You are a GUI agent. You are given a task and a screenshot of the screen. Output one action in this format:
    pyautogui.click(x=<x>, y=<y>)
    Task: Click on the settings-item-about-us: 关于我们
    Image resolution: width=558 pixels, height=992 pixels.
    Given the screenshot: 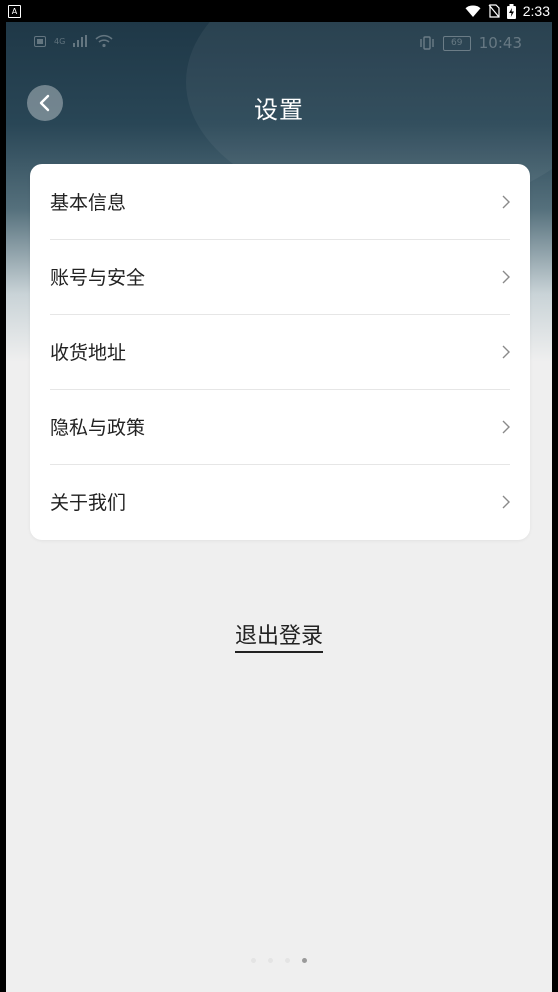 What is the action you would take?
    pyautogui.click(x=280, y=501)
    